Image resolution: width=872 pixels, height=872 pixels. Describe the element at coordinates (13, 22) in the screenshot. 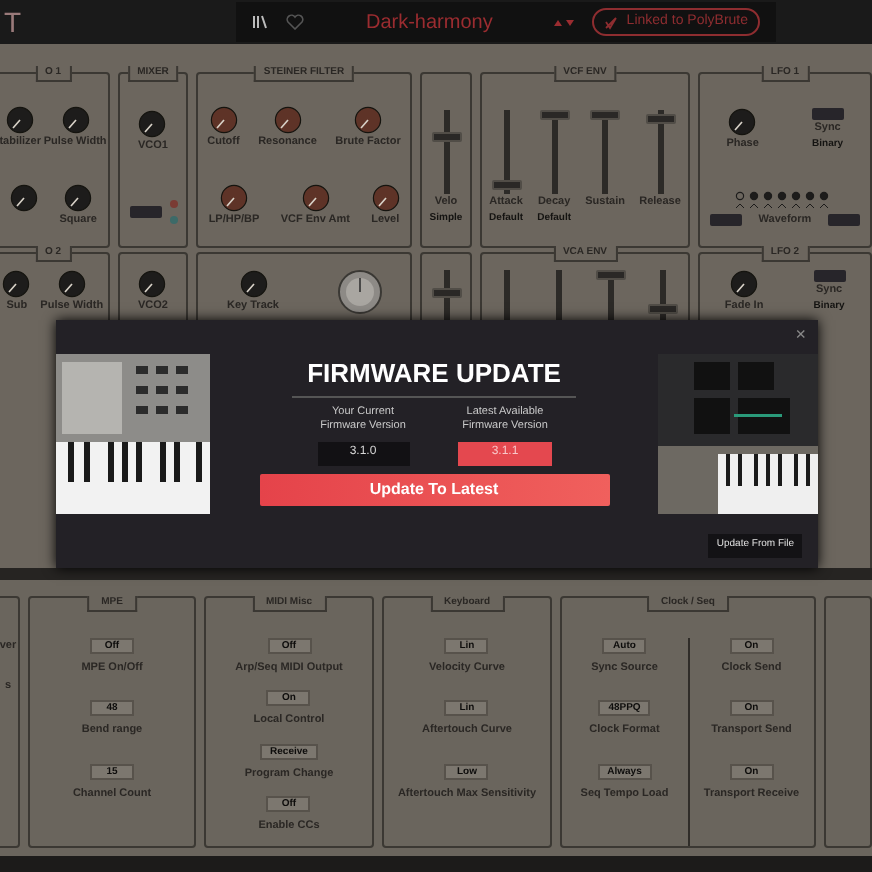

I see `logo-text: T` at that location.